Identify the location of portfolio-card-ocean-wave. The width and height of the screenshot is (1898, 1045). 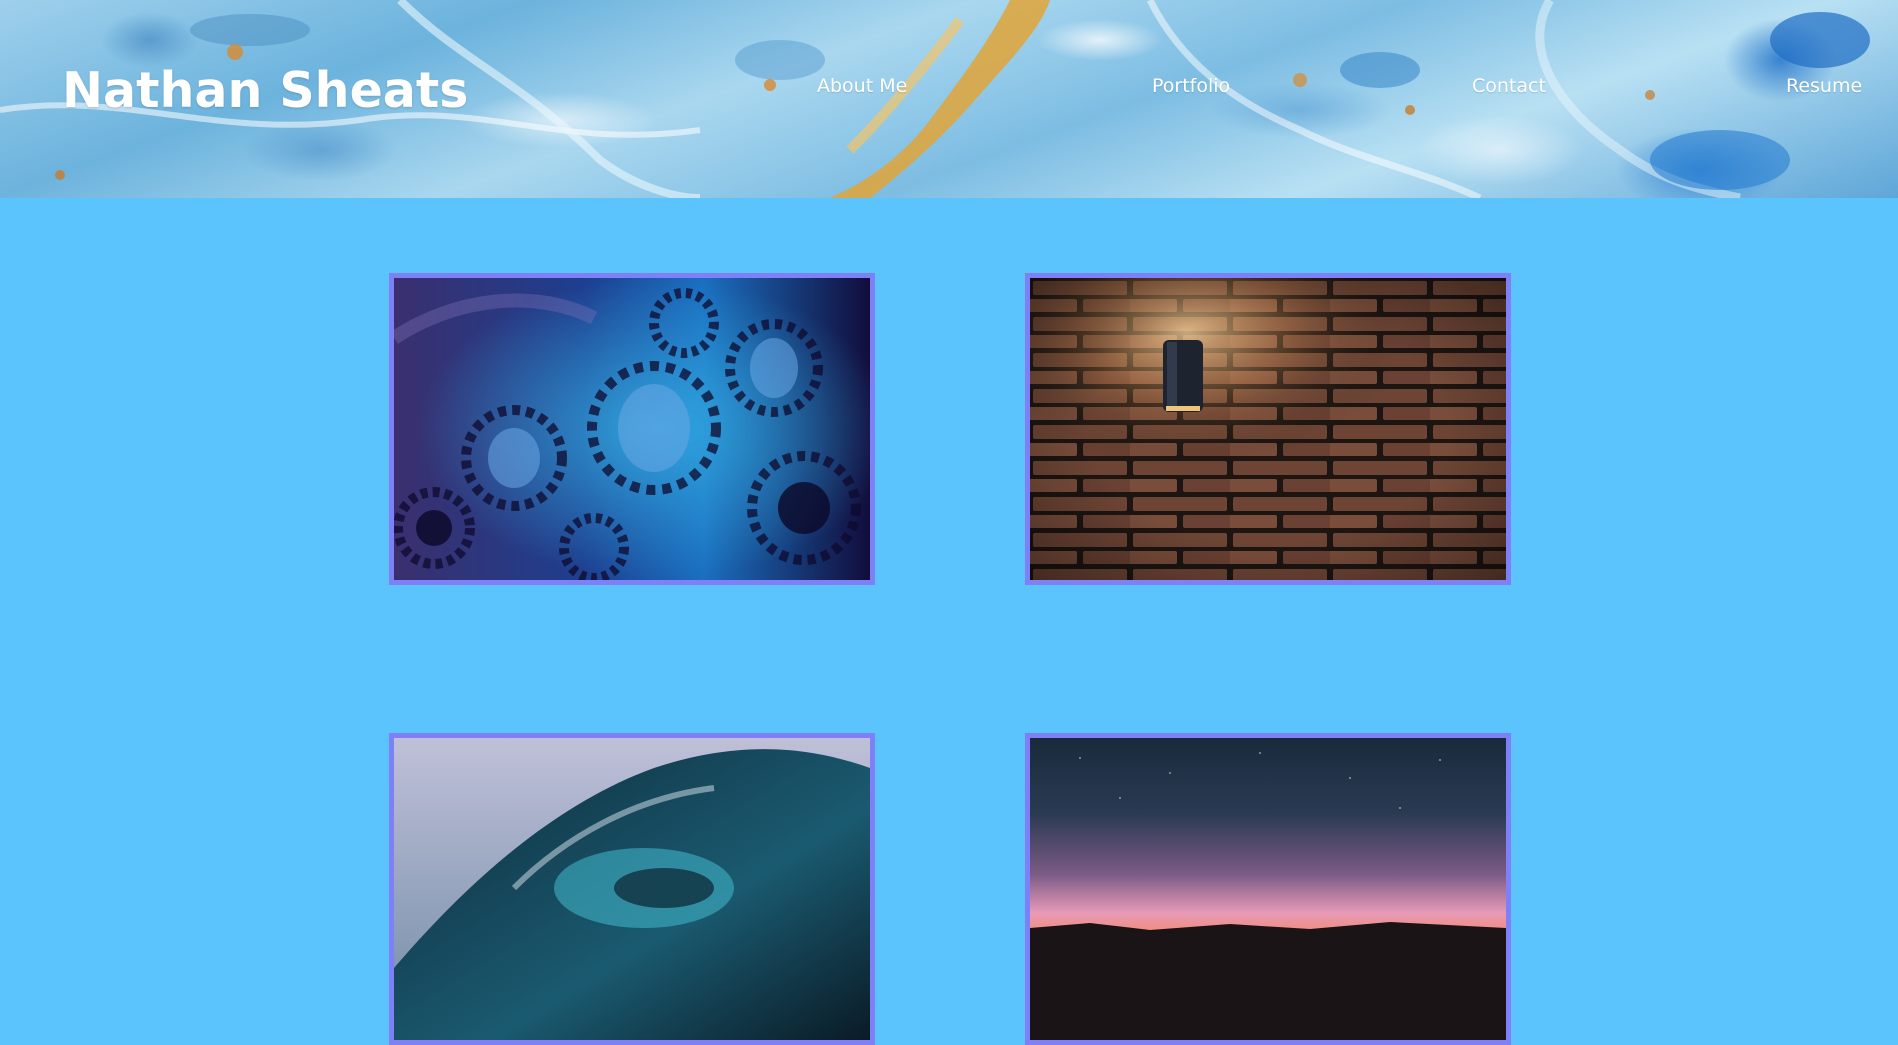
(632, 889).